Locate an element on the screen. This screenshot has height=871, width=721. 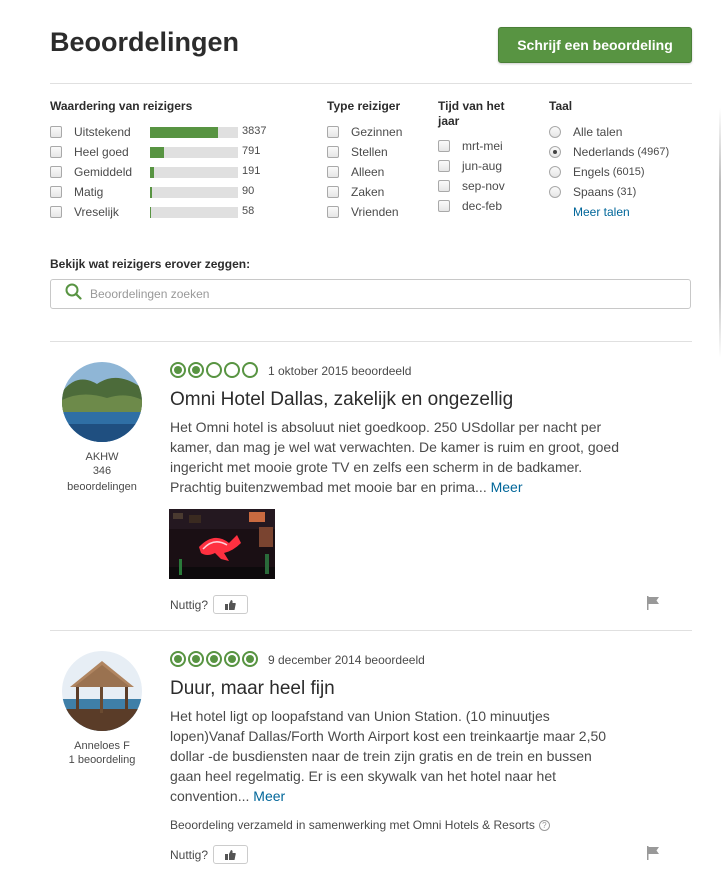
search-box is located at coordinates (370, 294).